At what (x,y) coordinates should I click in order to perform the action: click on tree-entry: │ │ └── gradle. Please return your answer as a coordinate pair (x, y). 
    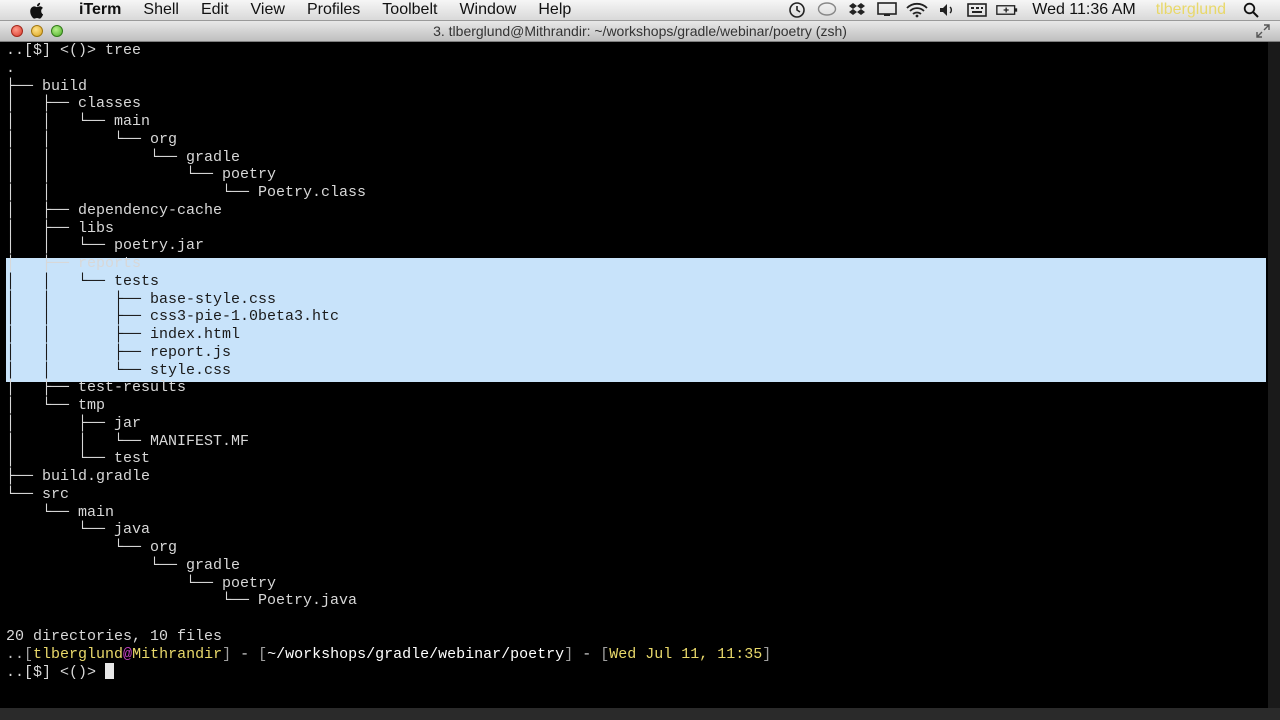
    Looking at the image, I should click on (123, 157).